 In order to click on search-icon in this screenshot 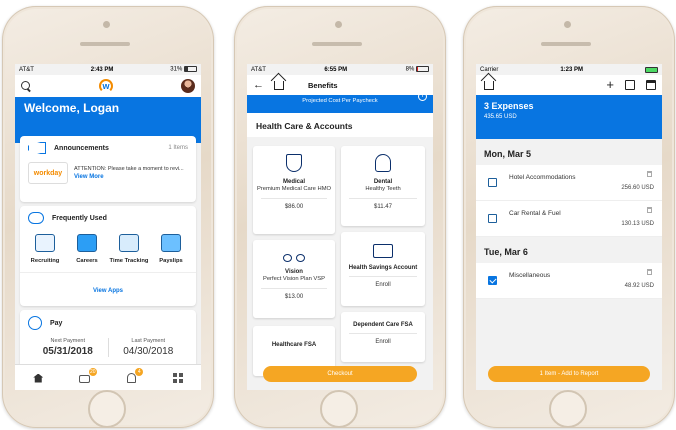, I will do `click(26, 86)`.